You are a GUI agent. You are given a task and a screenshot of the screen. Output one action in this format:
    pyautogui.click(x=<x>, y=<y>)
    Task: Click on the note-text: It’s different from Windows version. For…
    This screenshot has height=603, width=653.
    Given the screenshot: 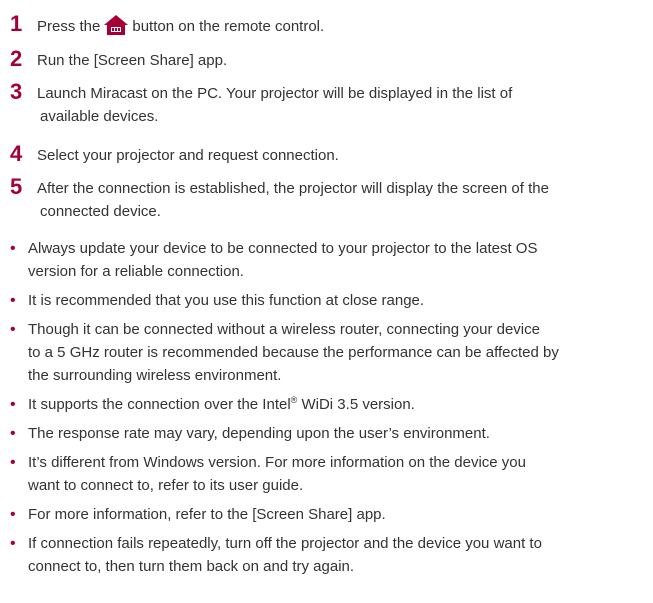 What is the action you would take?
    pyautogui.click(x=334, y=474)
    